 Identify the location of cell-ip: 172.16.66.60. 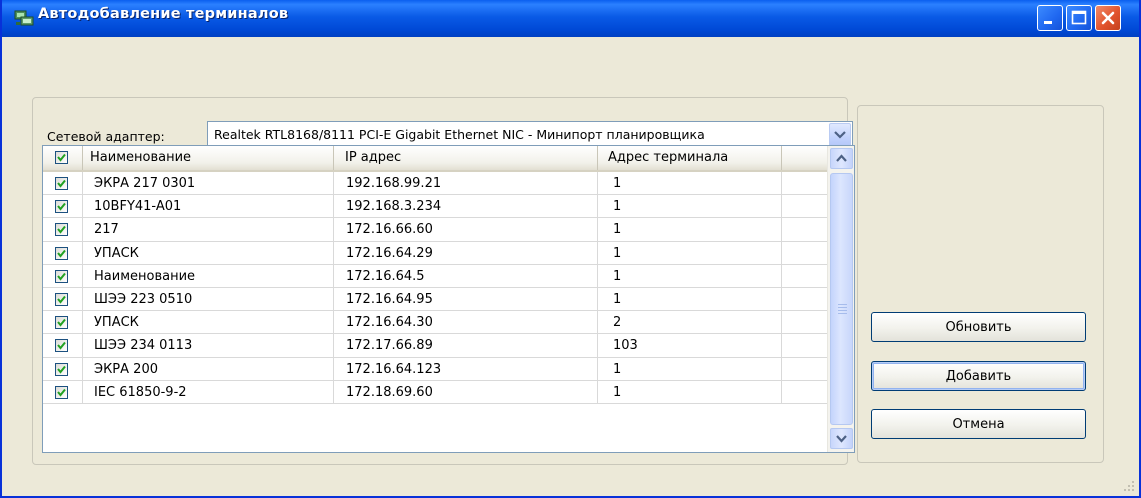
(466, 230).